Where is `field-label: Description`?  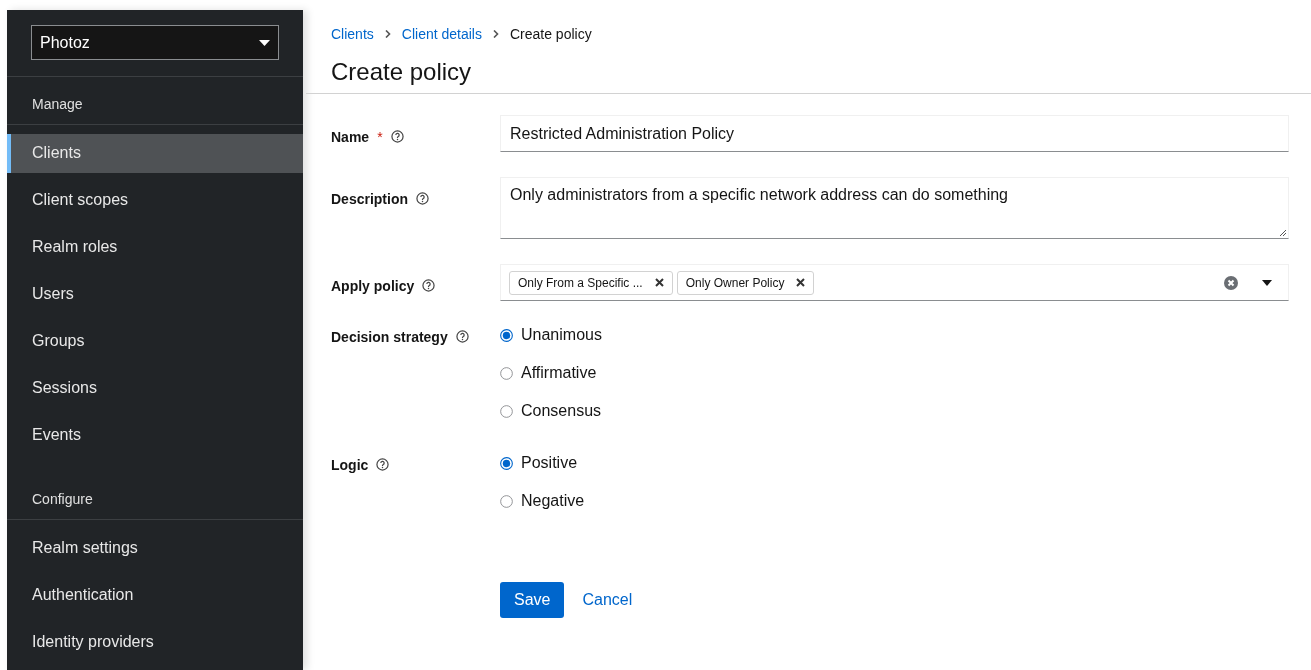
field-label: Description is located at coordinates (369, 199).